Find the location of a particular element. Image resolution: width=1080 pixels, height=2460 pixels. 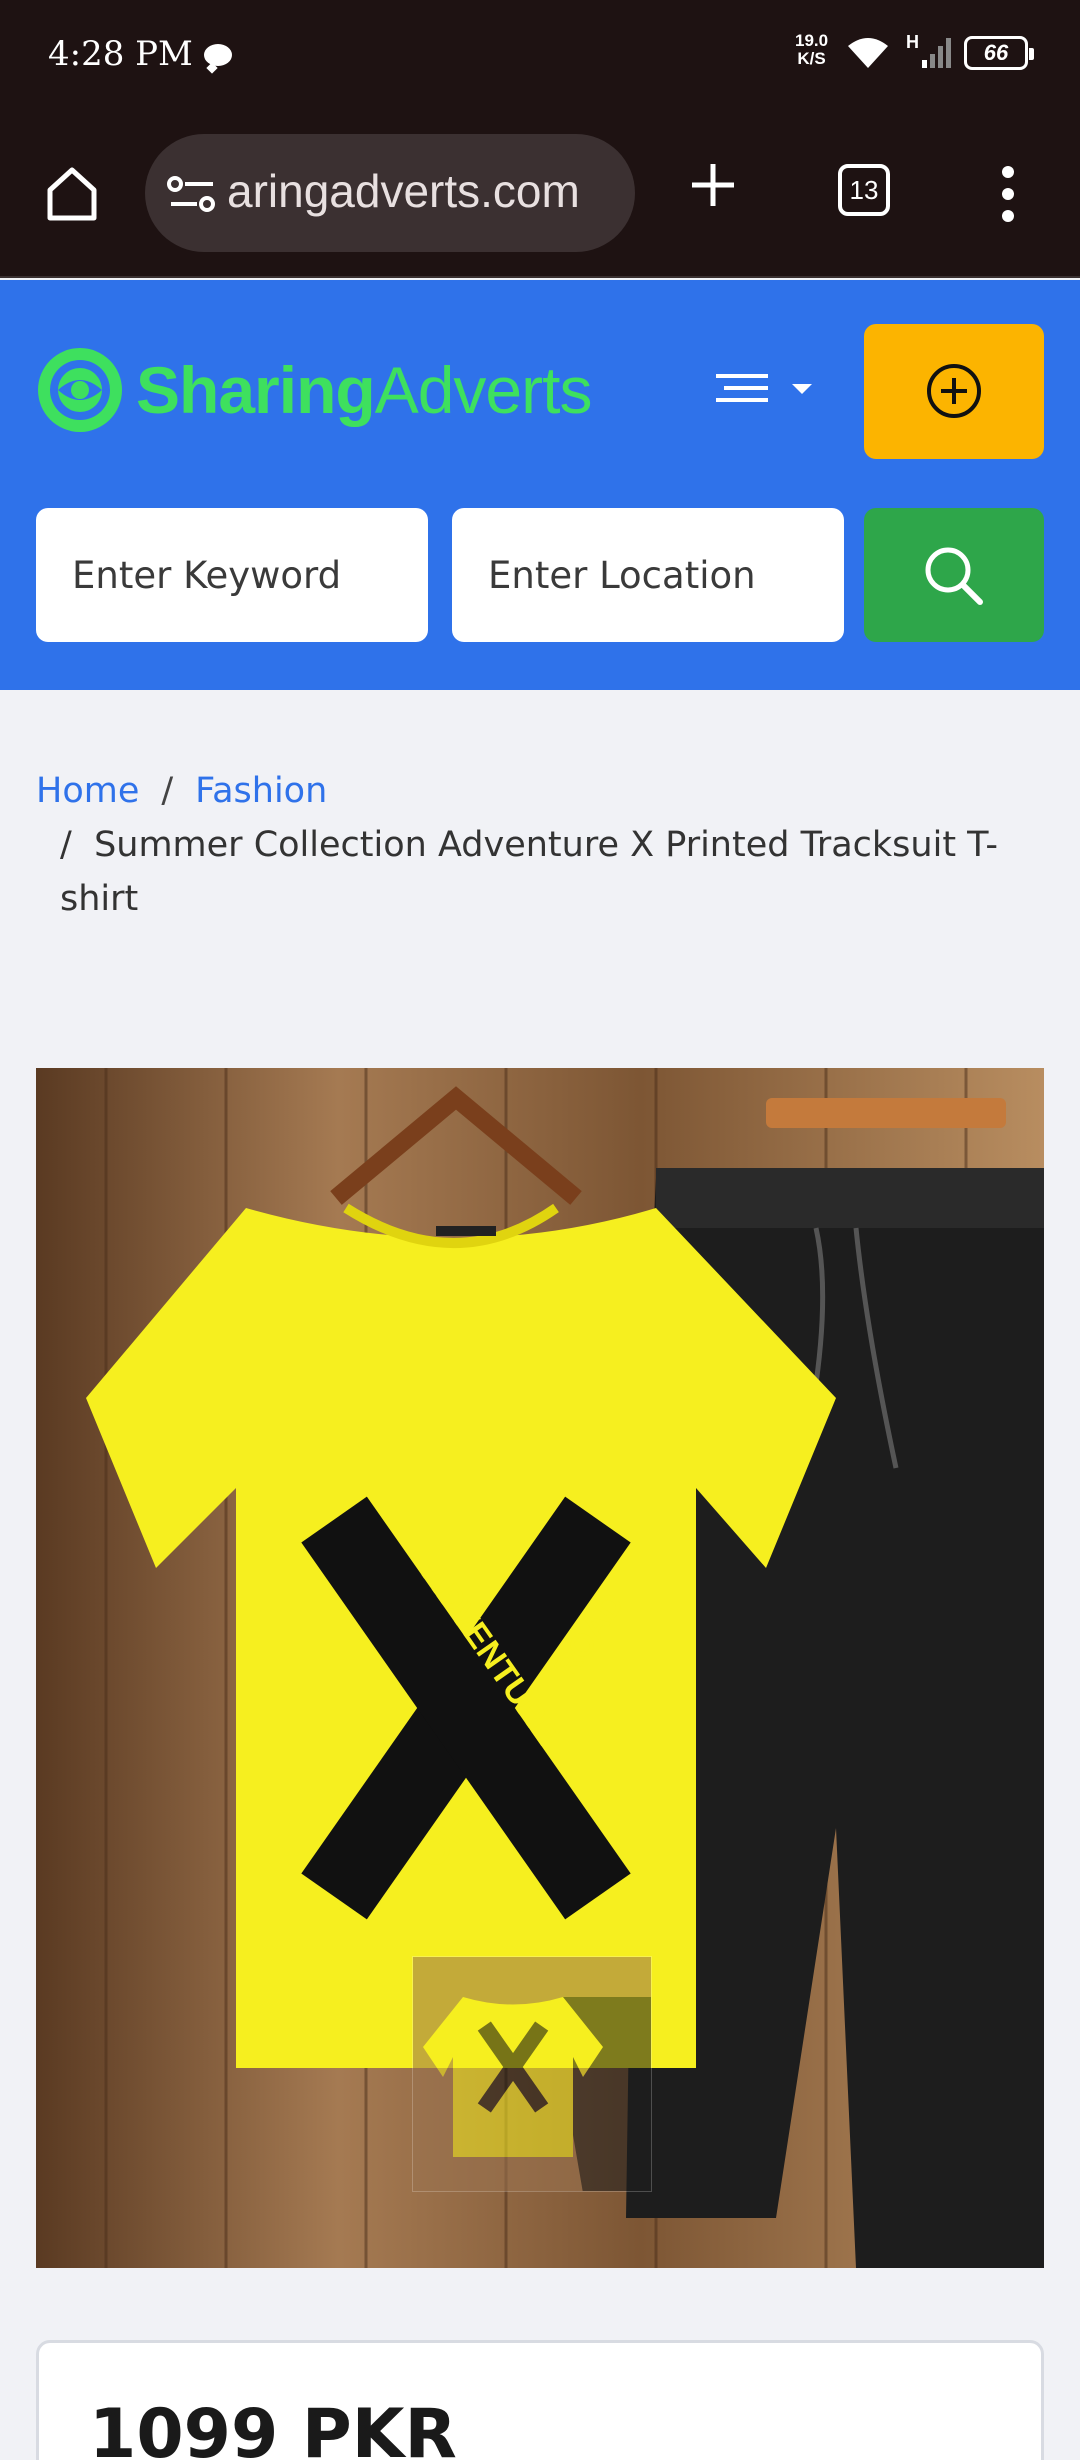

menu-toggle-icon is located at coordinates (767, 391).